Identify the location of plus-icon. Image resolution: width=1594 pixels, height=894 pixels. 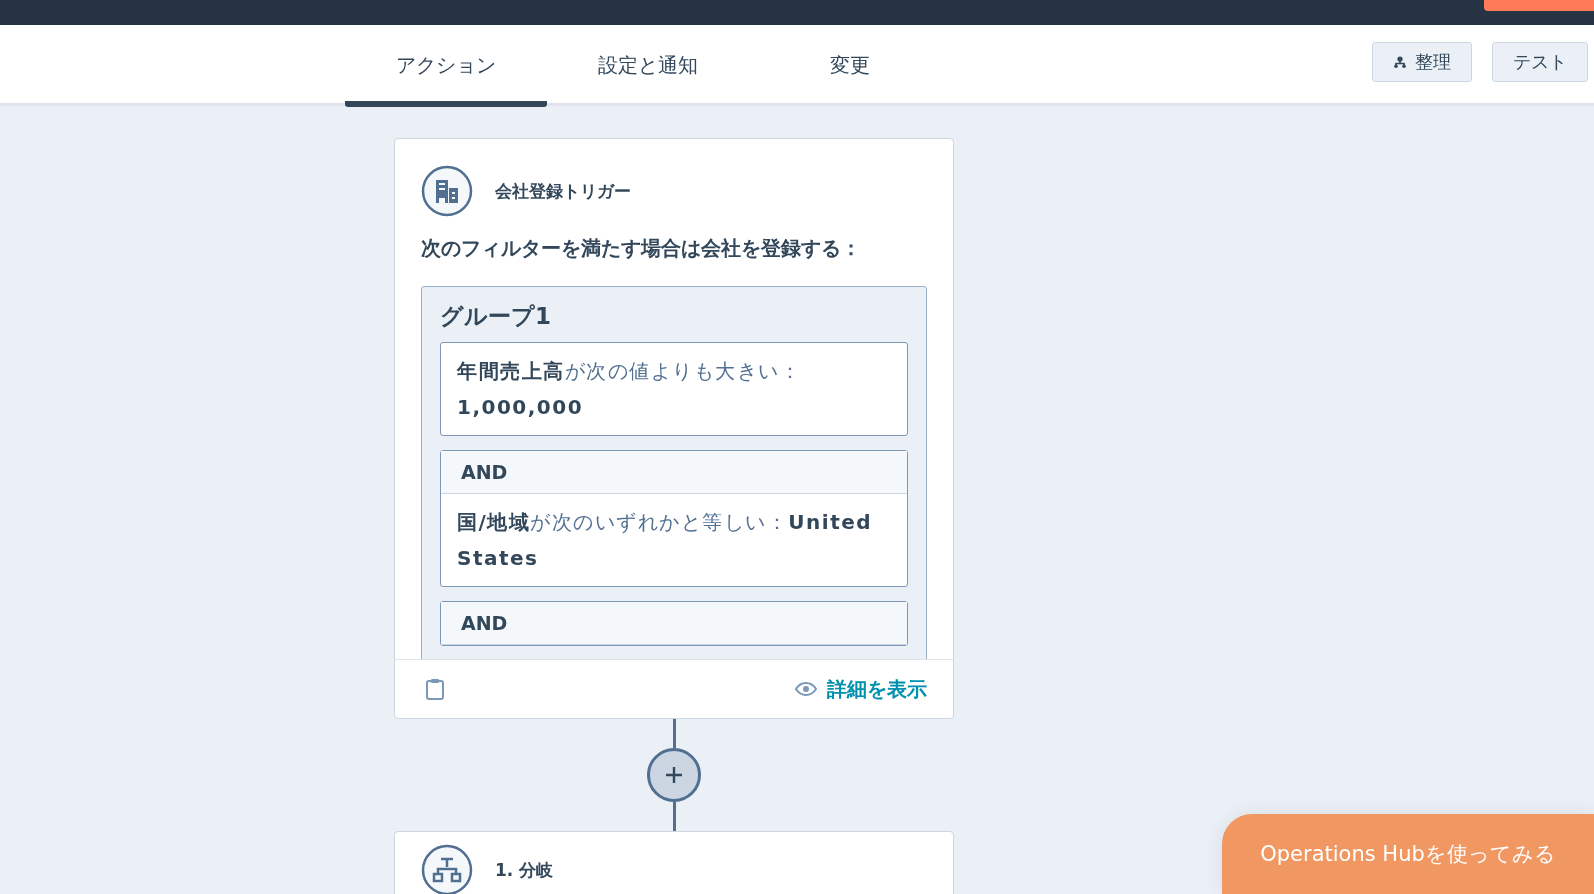
(674, 775).